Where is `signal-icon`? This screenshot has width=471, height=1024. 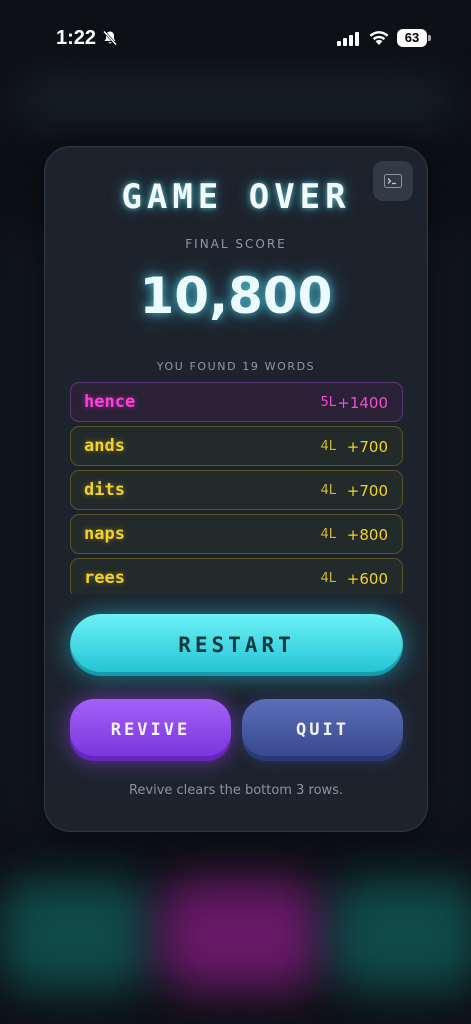
signal-icon is located at coordinates (348, 39).